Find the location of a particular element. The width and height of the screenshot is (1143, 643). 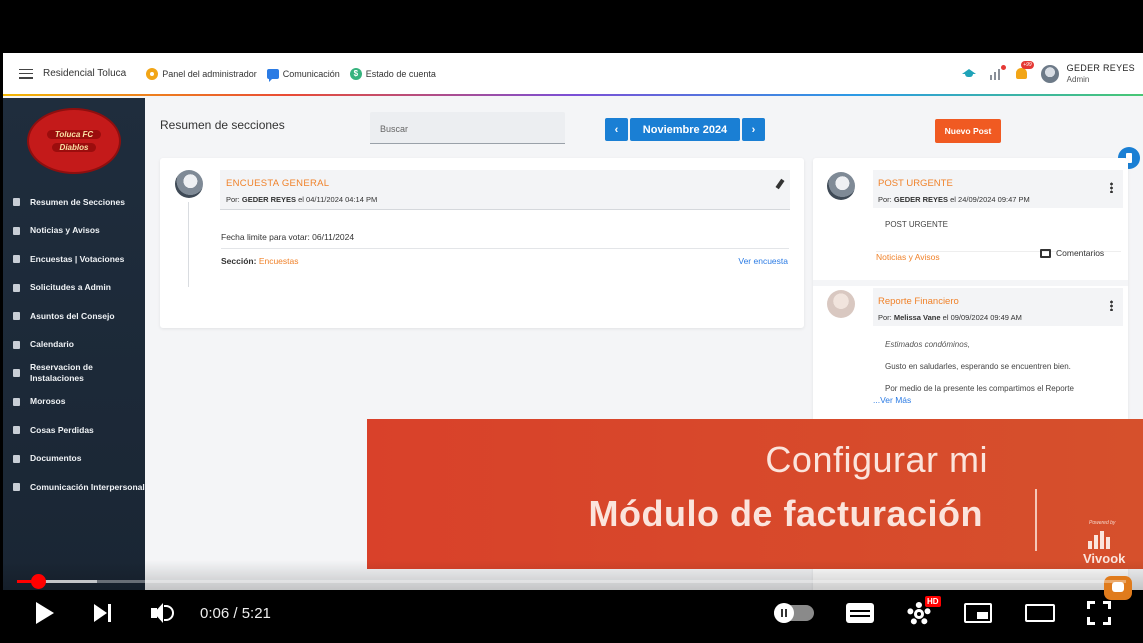

stats-icon is located at coordinates (997, 72).